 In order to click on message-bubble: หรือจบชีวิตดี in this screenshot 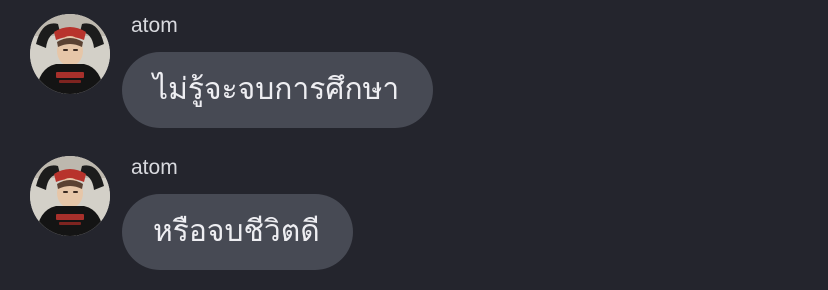, I will do `click(237, 232)`.